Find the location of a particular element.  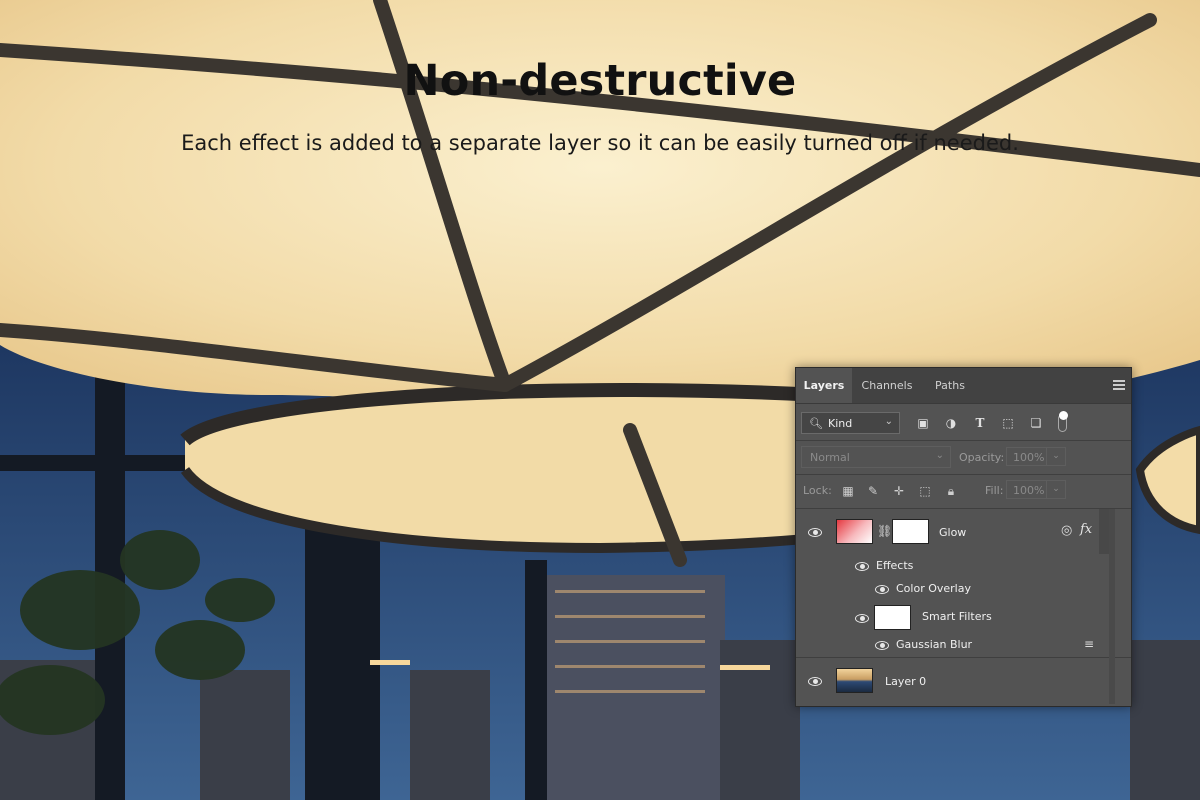

layer-mask-thumbnail is located at coordinates (910, 531).